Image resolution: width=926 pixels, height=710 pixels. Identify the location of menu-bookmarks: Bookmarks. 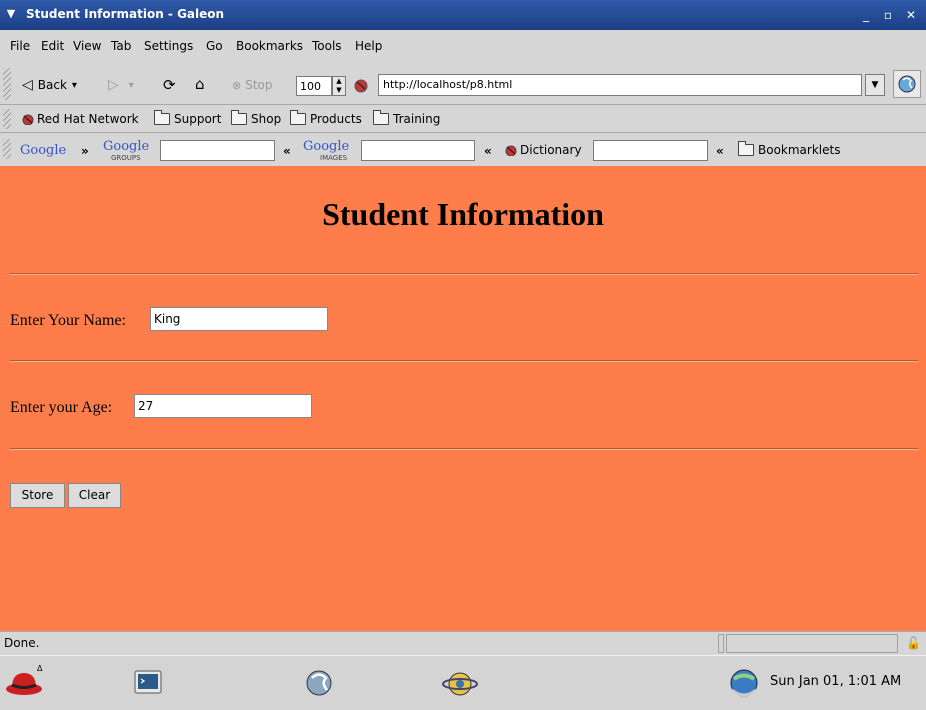
(269, 46).